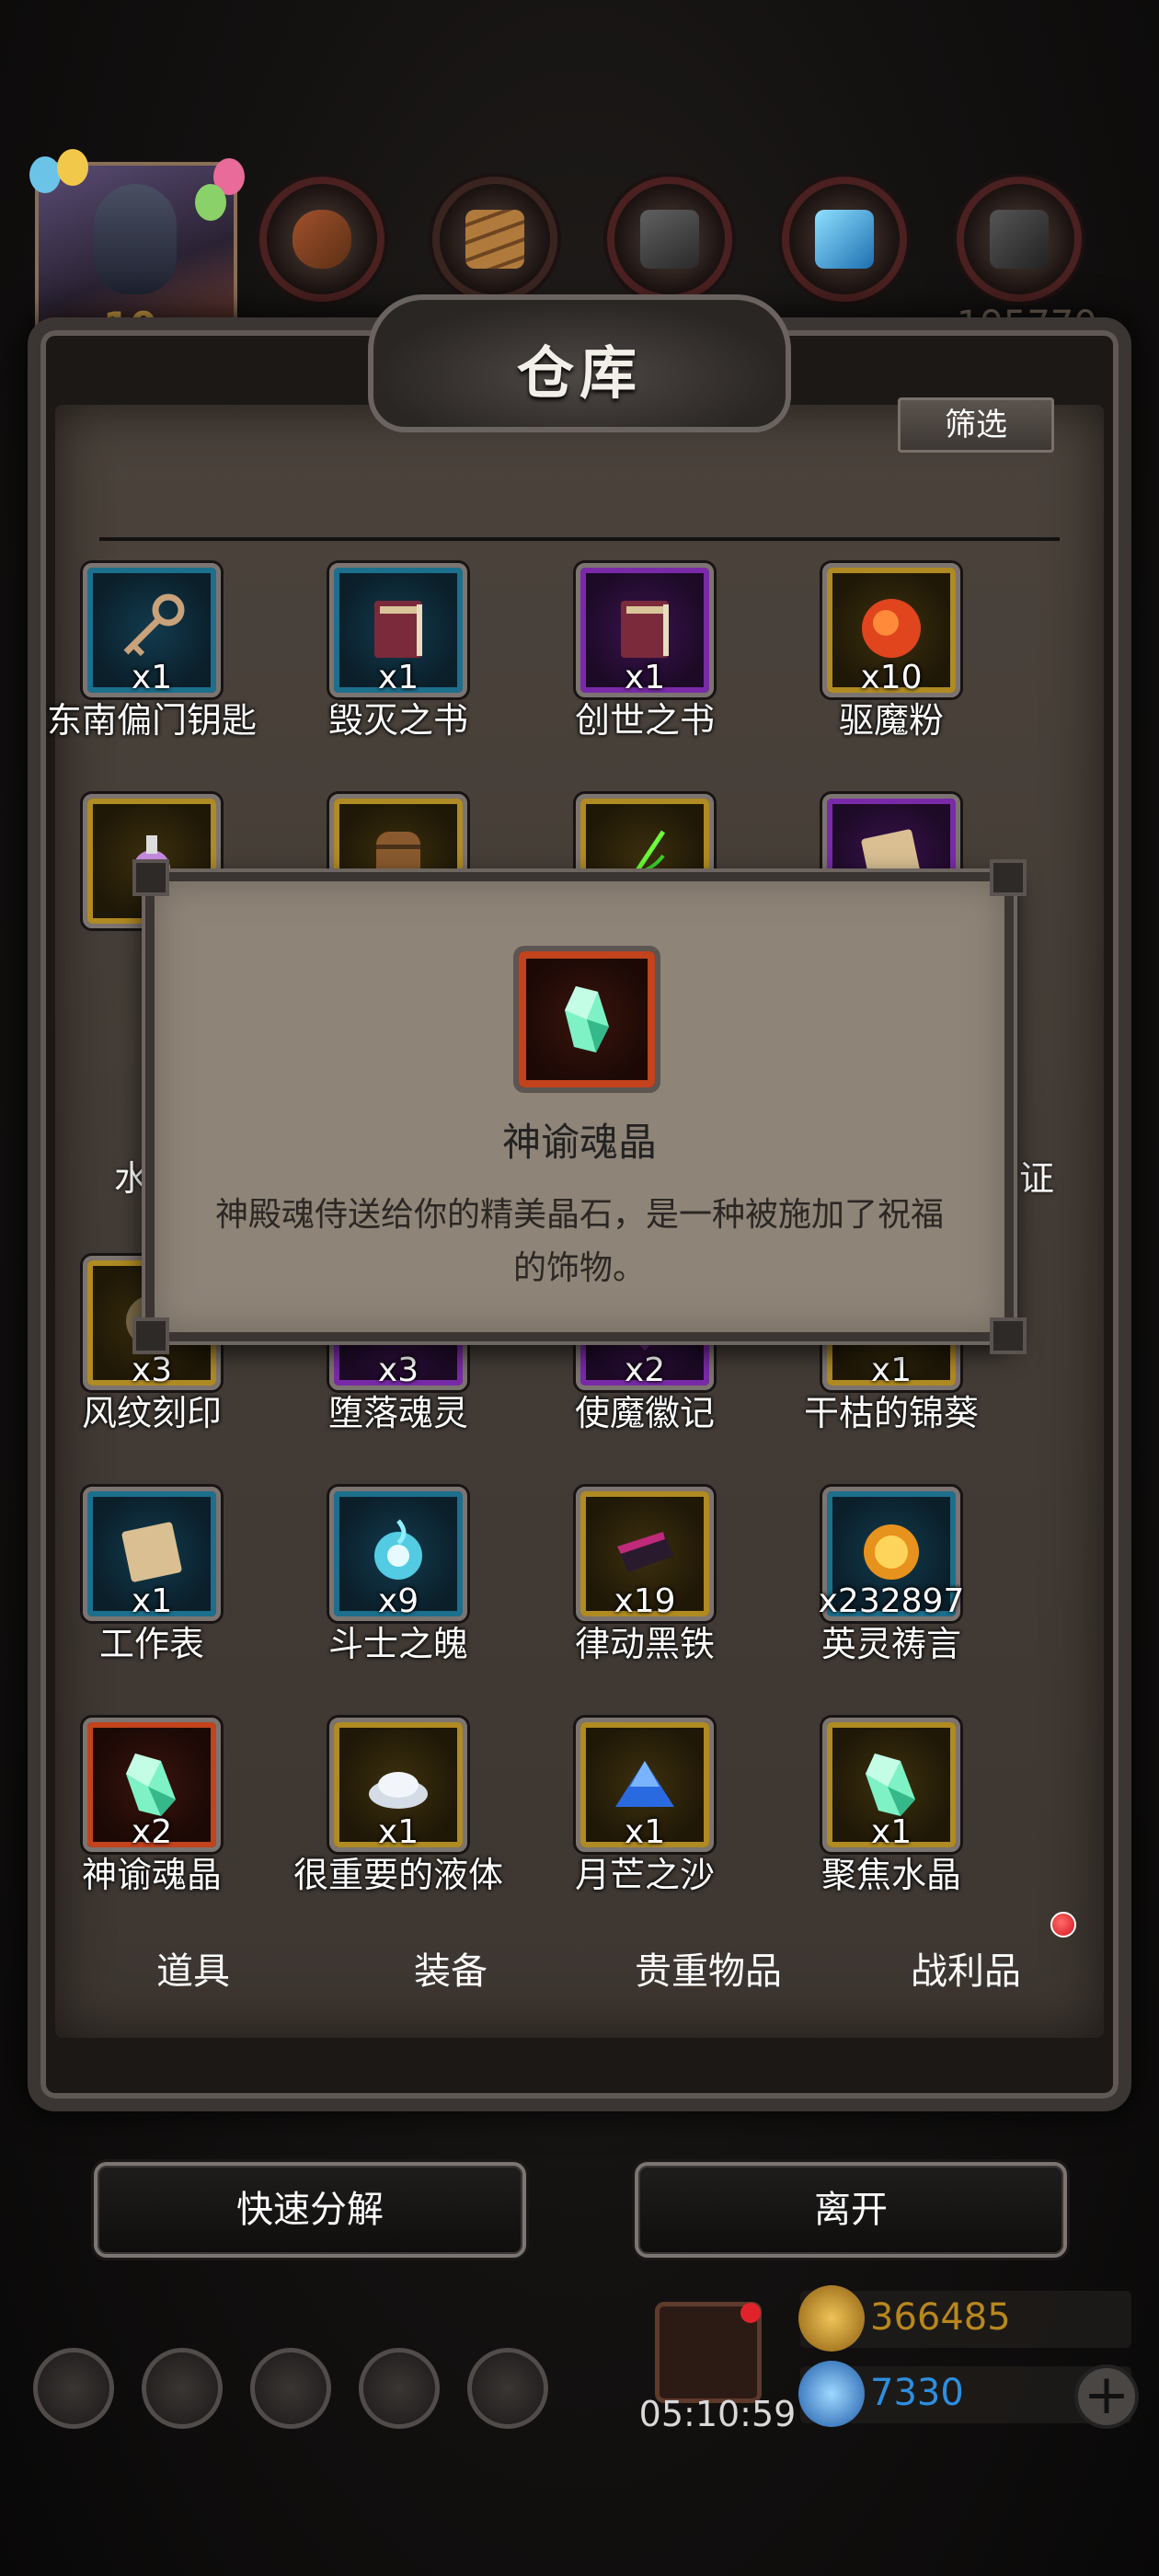 The height and width of the screenshot is (2576, 1159). I want to click on quick-decompose-button: 快速分解, so click(310, 2210).